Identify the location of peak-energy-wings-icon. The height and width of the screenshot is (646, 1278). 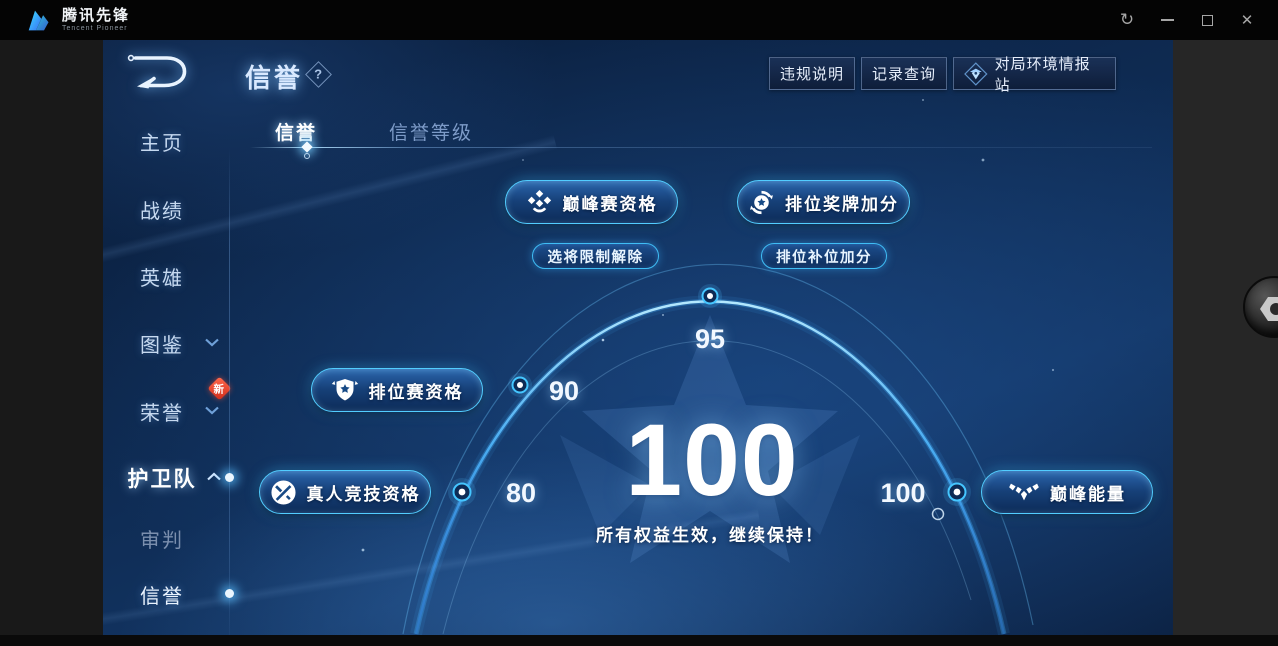
(1024, 491).